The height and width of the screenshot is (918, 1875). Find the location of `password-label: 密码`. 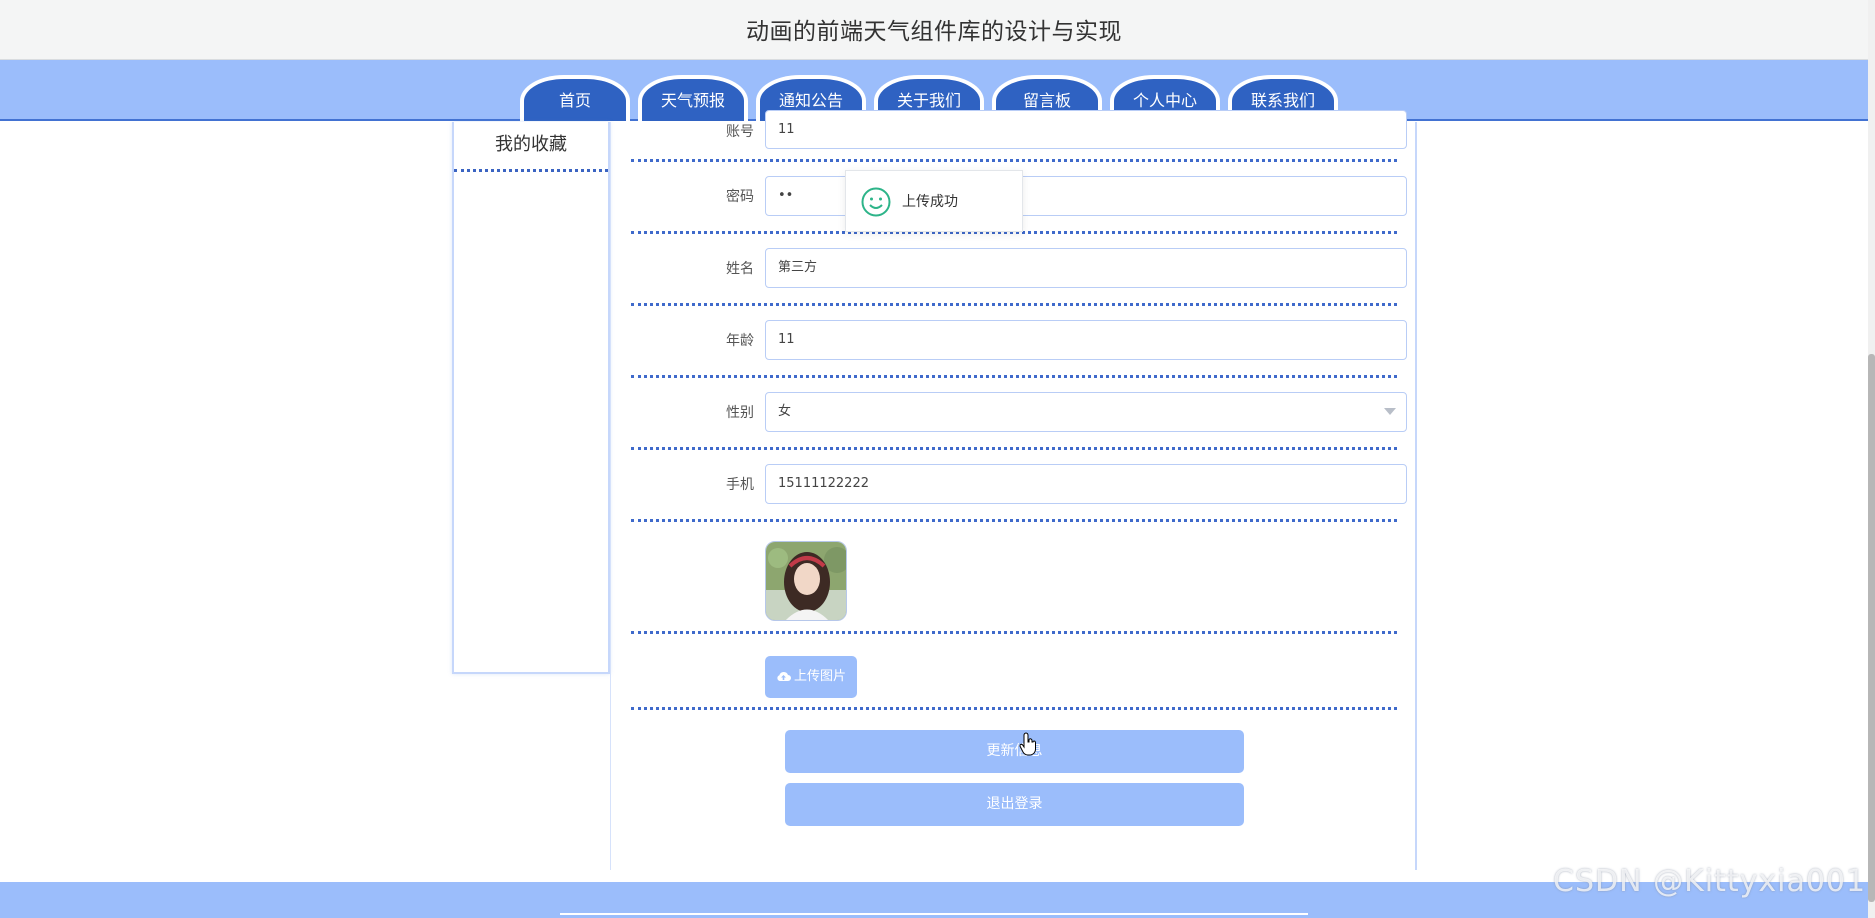

password-label: 密码 is located at coordinates (740, 197).